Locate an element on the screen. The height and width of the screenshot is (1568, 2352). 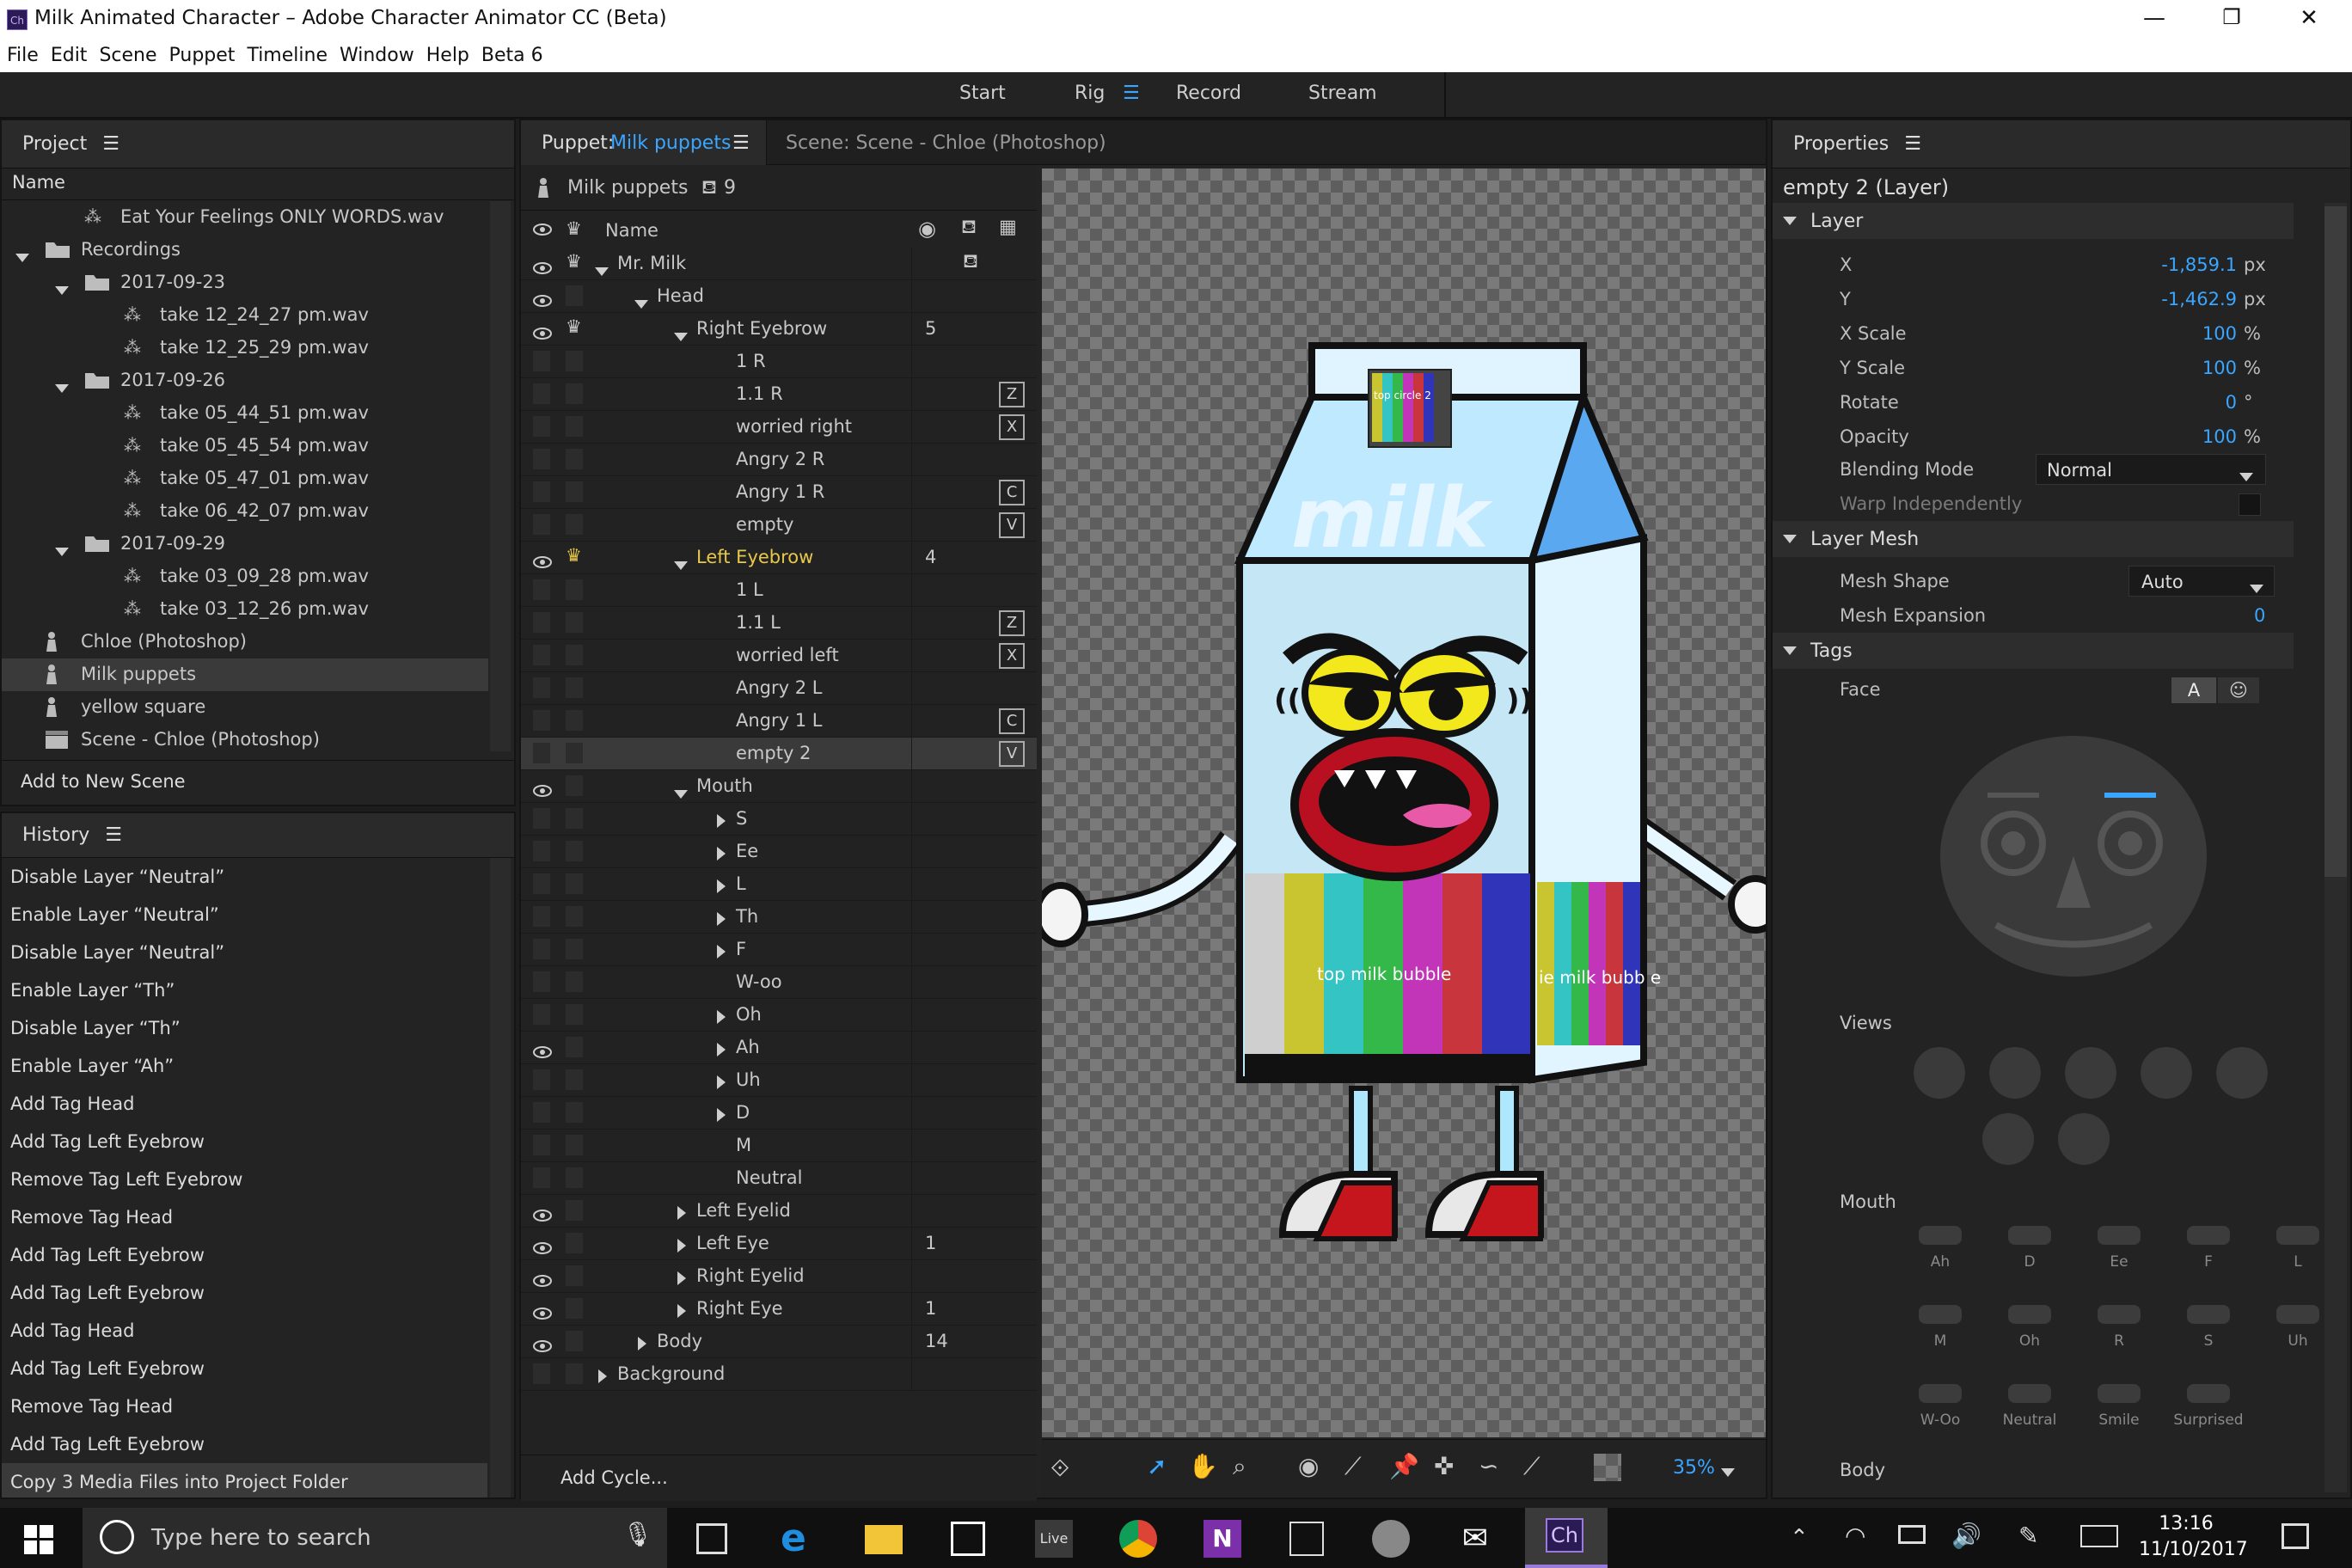
layer-row: Left Eye 1 is located at coordinates (779, 1244).